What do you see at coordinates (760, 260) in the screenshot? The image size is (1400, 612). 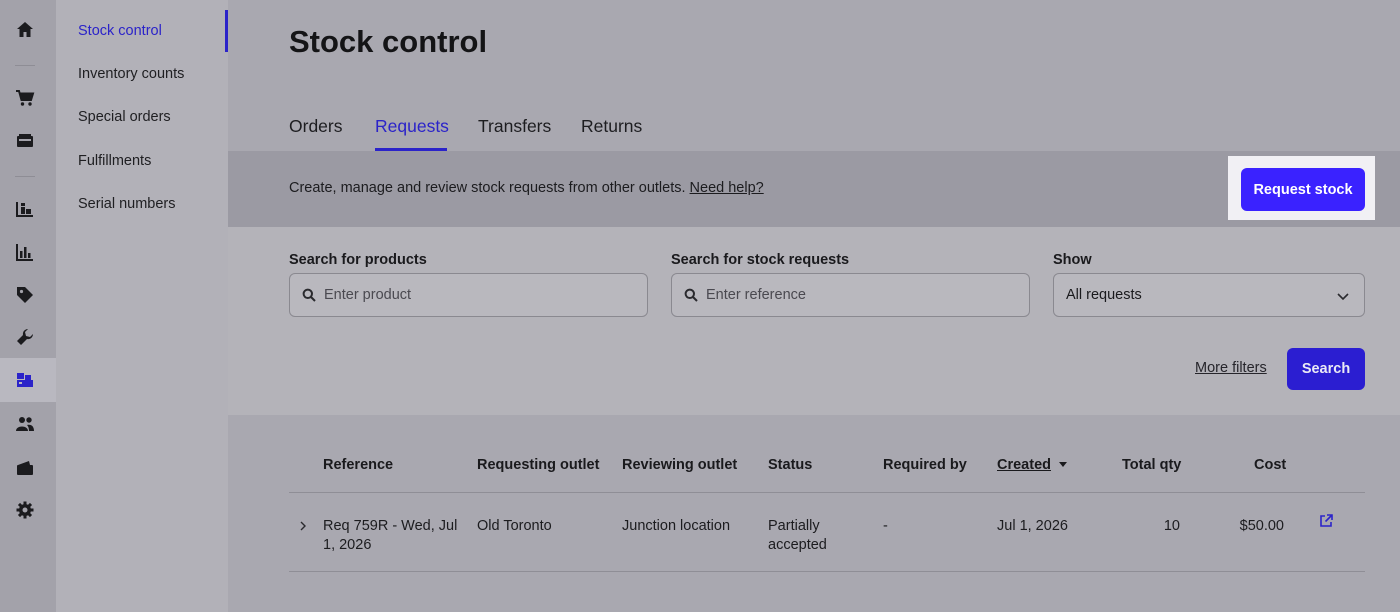 I see `requests-search-label: Search for stock requests` at bounding box center [760, 260].